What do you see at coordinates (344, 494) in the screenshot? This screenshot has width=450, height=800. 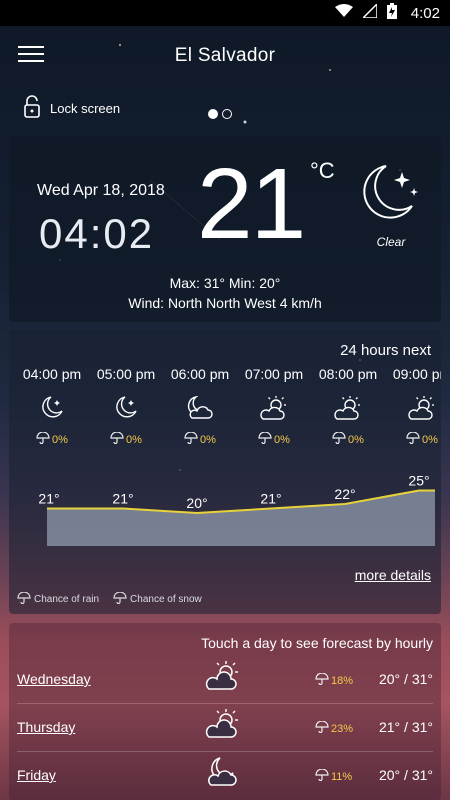 I see `temperature-label: 22°` at bounding box center [344, 494].